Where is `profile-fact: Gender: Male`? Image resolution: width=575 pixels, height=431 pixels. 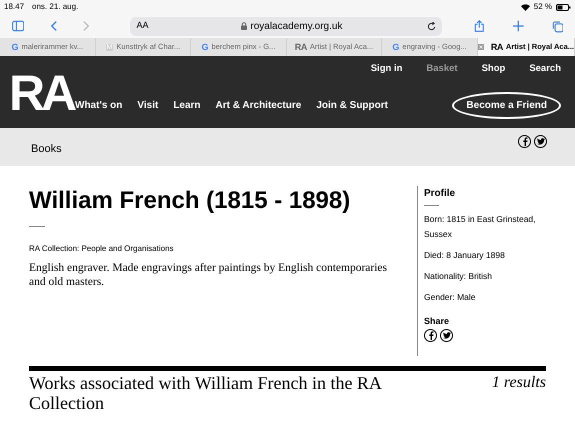
profile-fact: Gender: Male is located at coordinates (450, 297).